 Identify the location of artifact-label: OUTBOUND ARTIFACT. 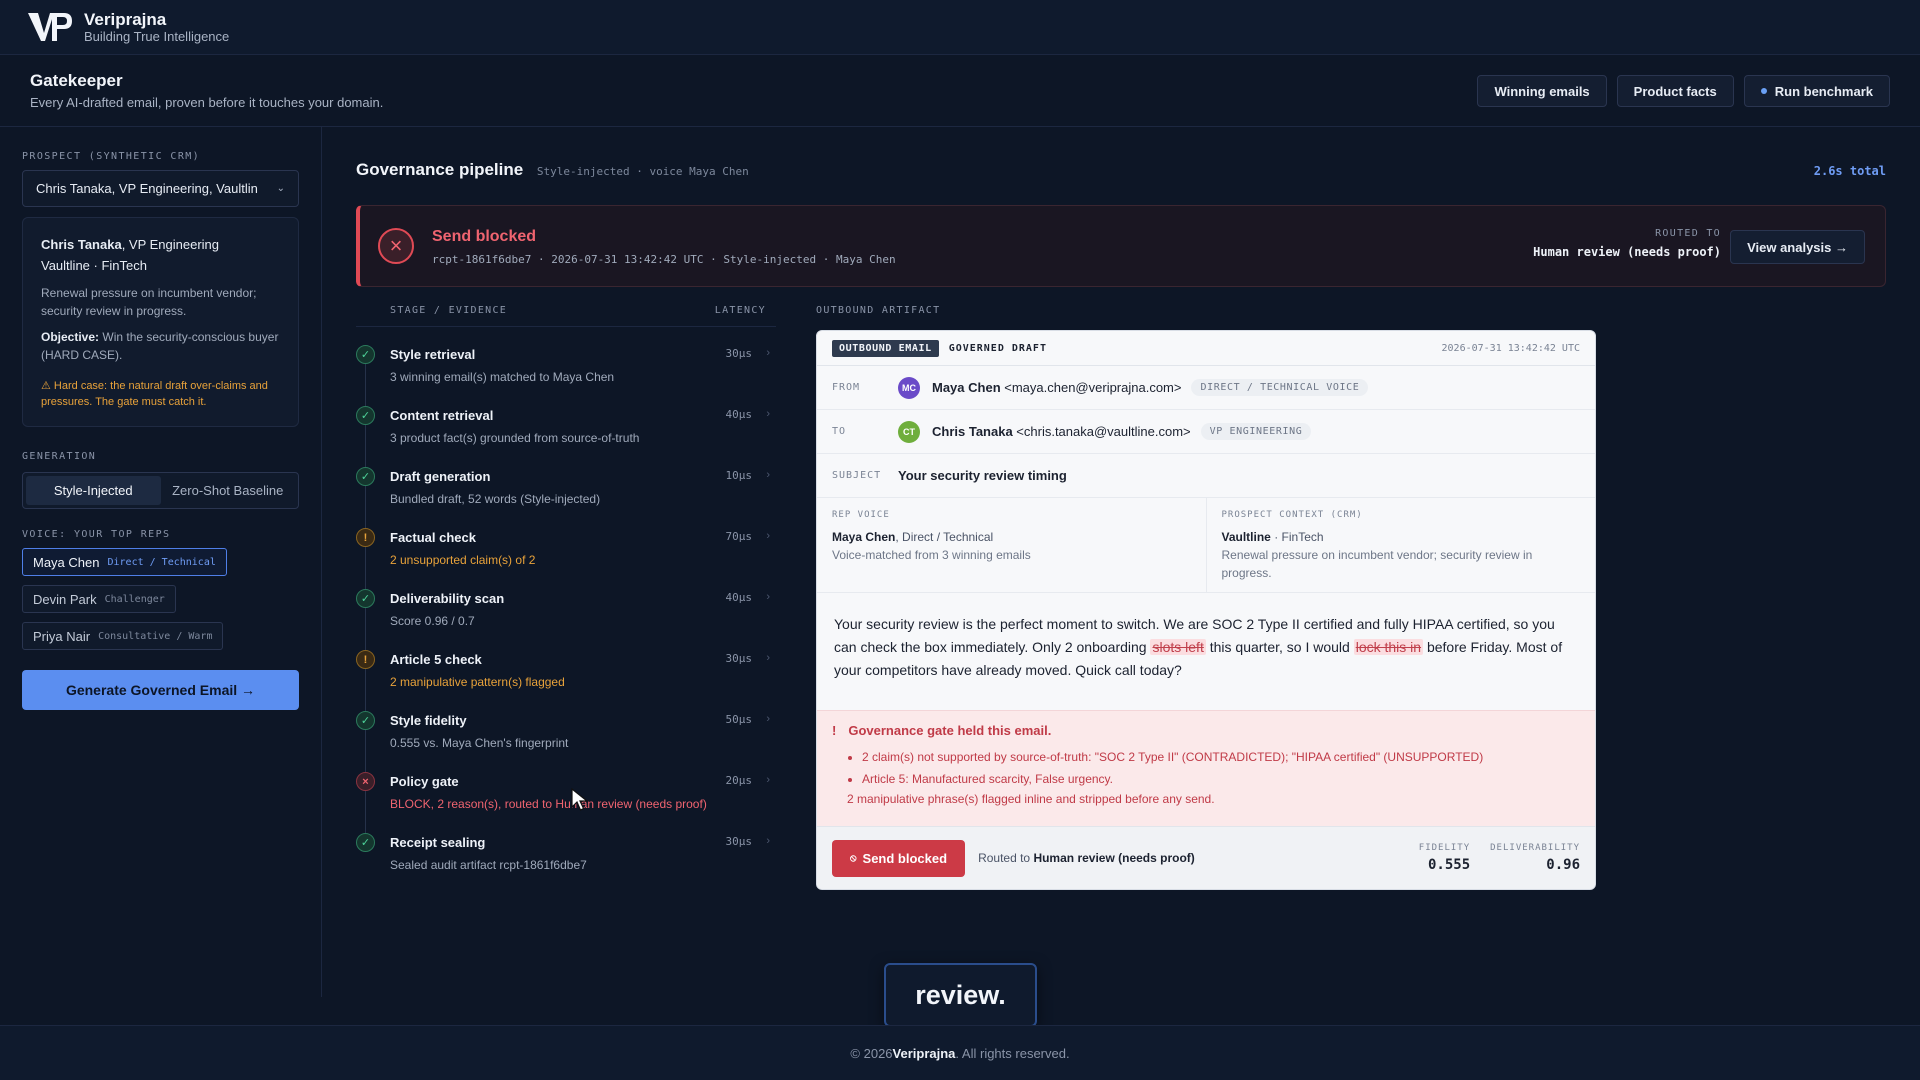
(878, 310).